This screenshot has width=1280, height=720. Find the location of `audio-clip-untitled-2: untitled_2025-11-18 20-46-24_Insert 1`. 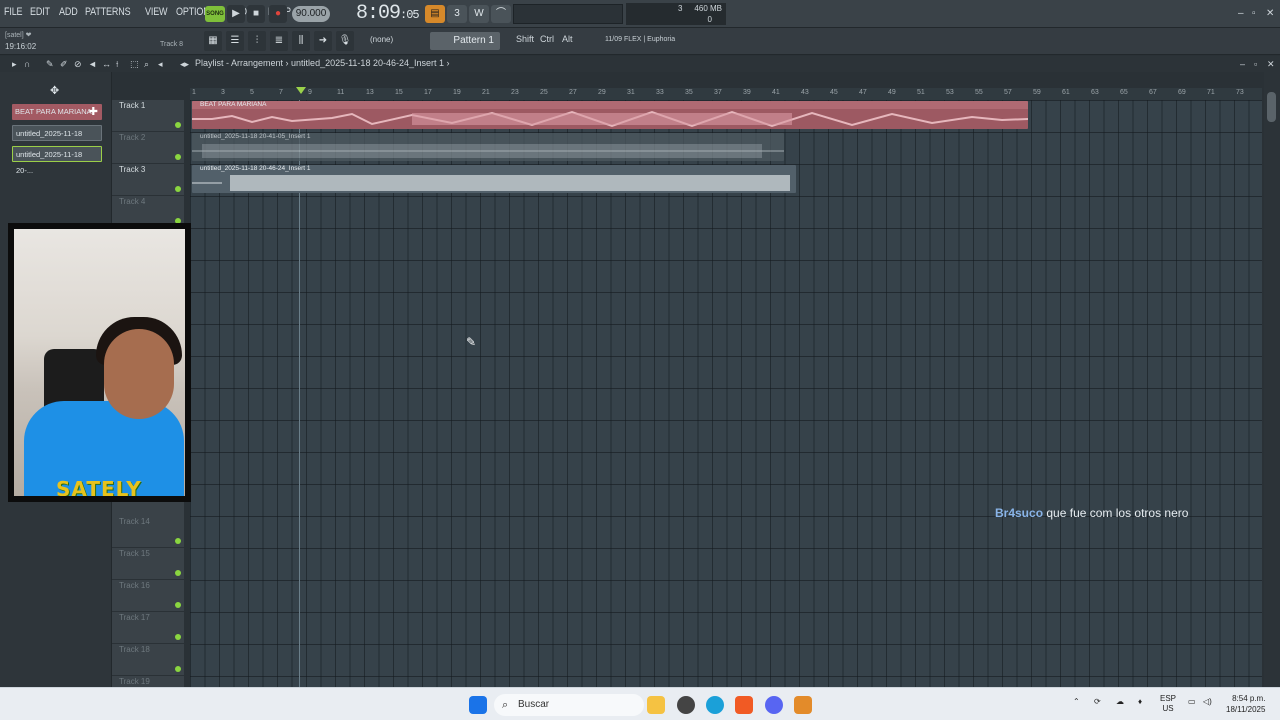

audio-clip-untitled-2: untitled_2025-11-18 20-46-24_Insert 1 is located at coordinates (494, 179).